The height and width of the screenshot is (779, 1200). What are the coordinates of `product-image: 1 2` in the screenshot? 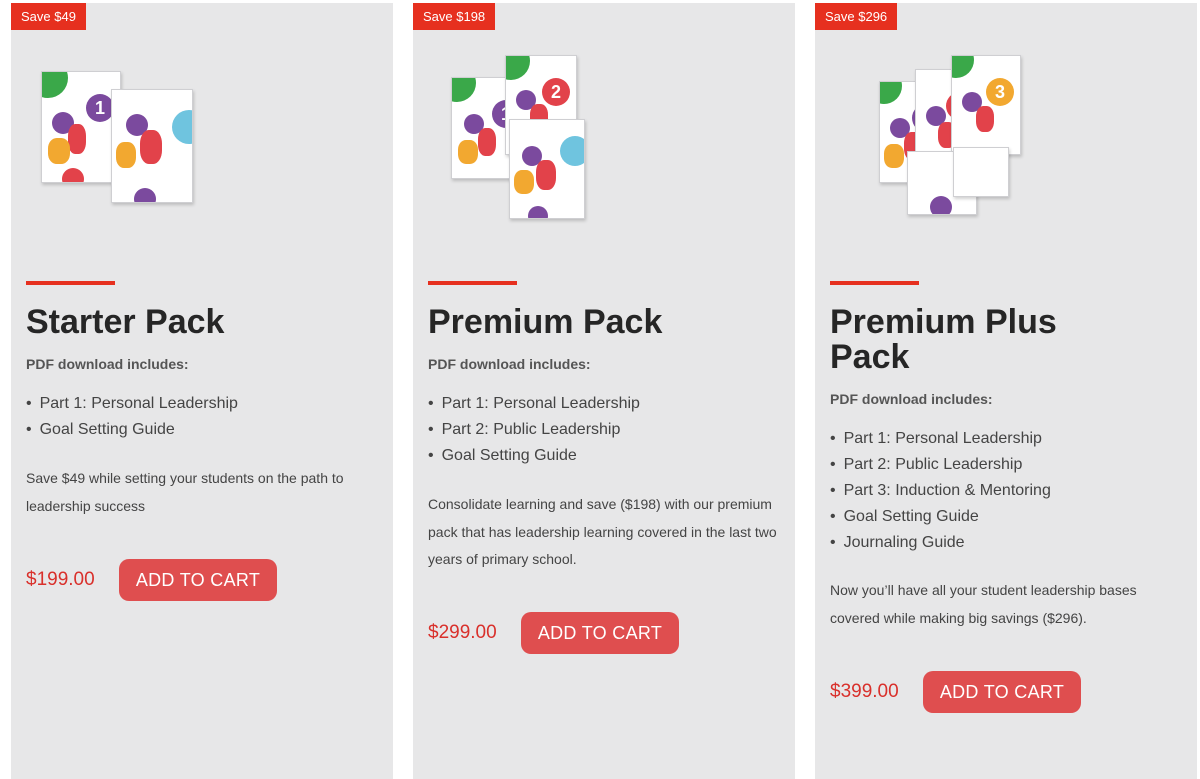 It's located at (536, 141).